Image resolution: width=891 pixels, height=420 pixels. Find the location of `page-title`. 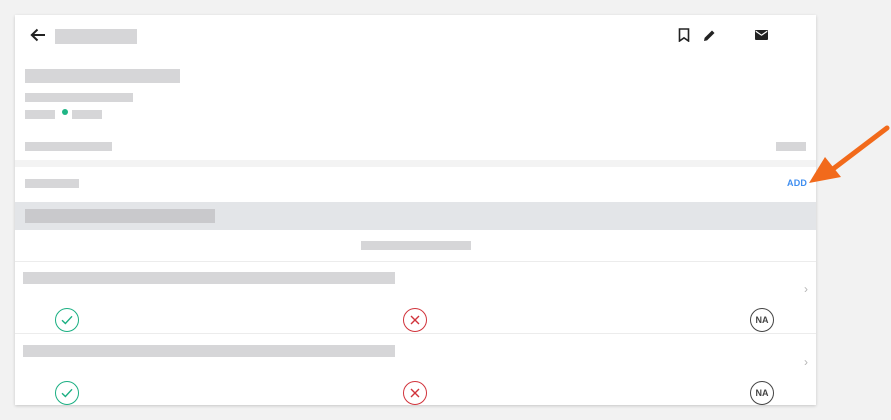

page-title is located at coordinates (96, 36).